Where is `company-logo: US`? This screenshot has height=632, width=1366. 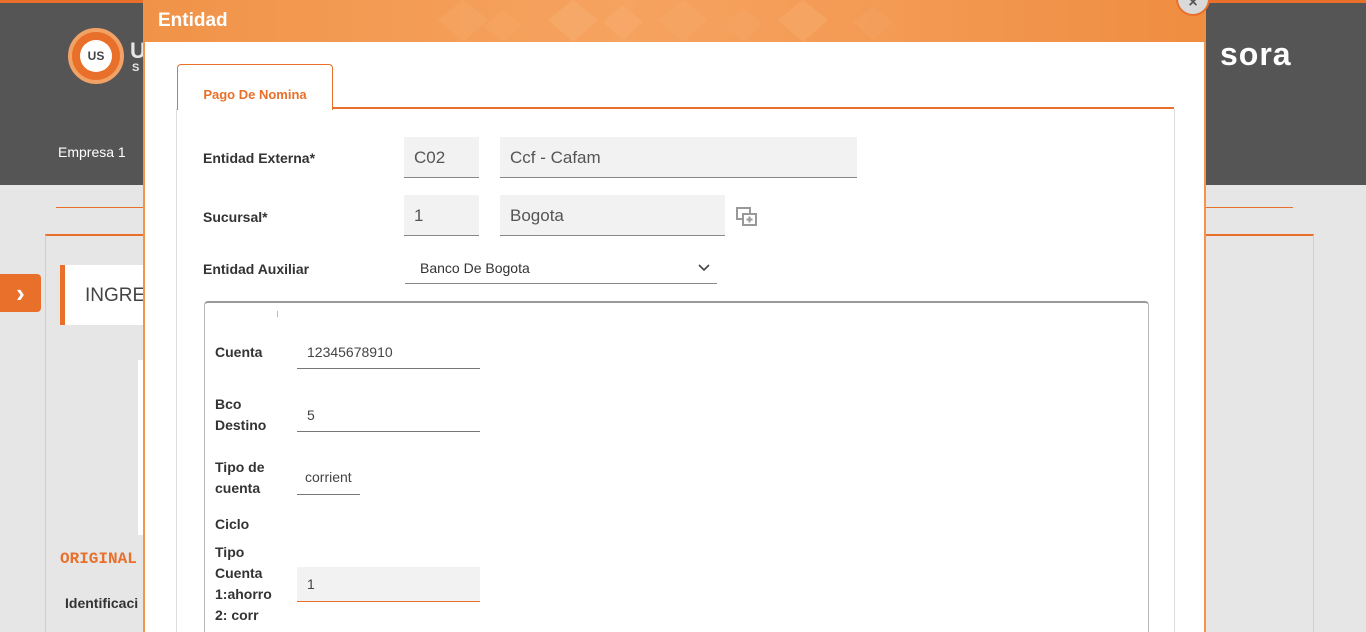 company-logo: US is located at coordinates (96, 56).